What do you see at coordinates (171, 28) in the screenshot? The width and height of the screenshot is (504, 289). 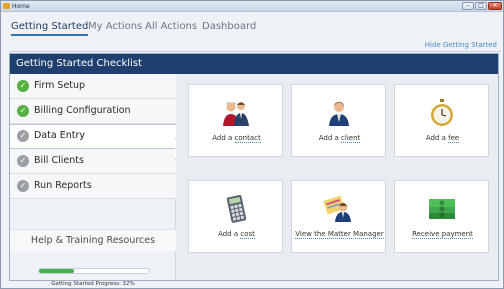 I see `tab-all-actions: All Actions` at bounding box center [171, 28].